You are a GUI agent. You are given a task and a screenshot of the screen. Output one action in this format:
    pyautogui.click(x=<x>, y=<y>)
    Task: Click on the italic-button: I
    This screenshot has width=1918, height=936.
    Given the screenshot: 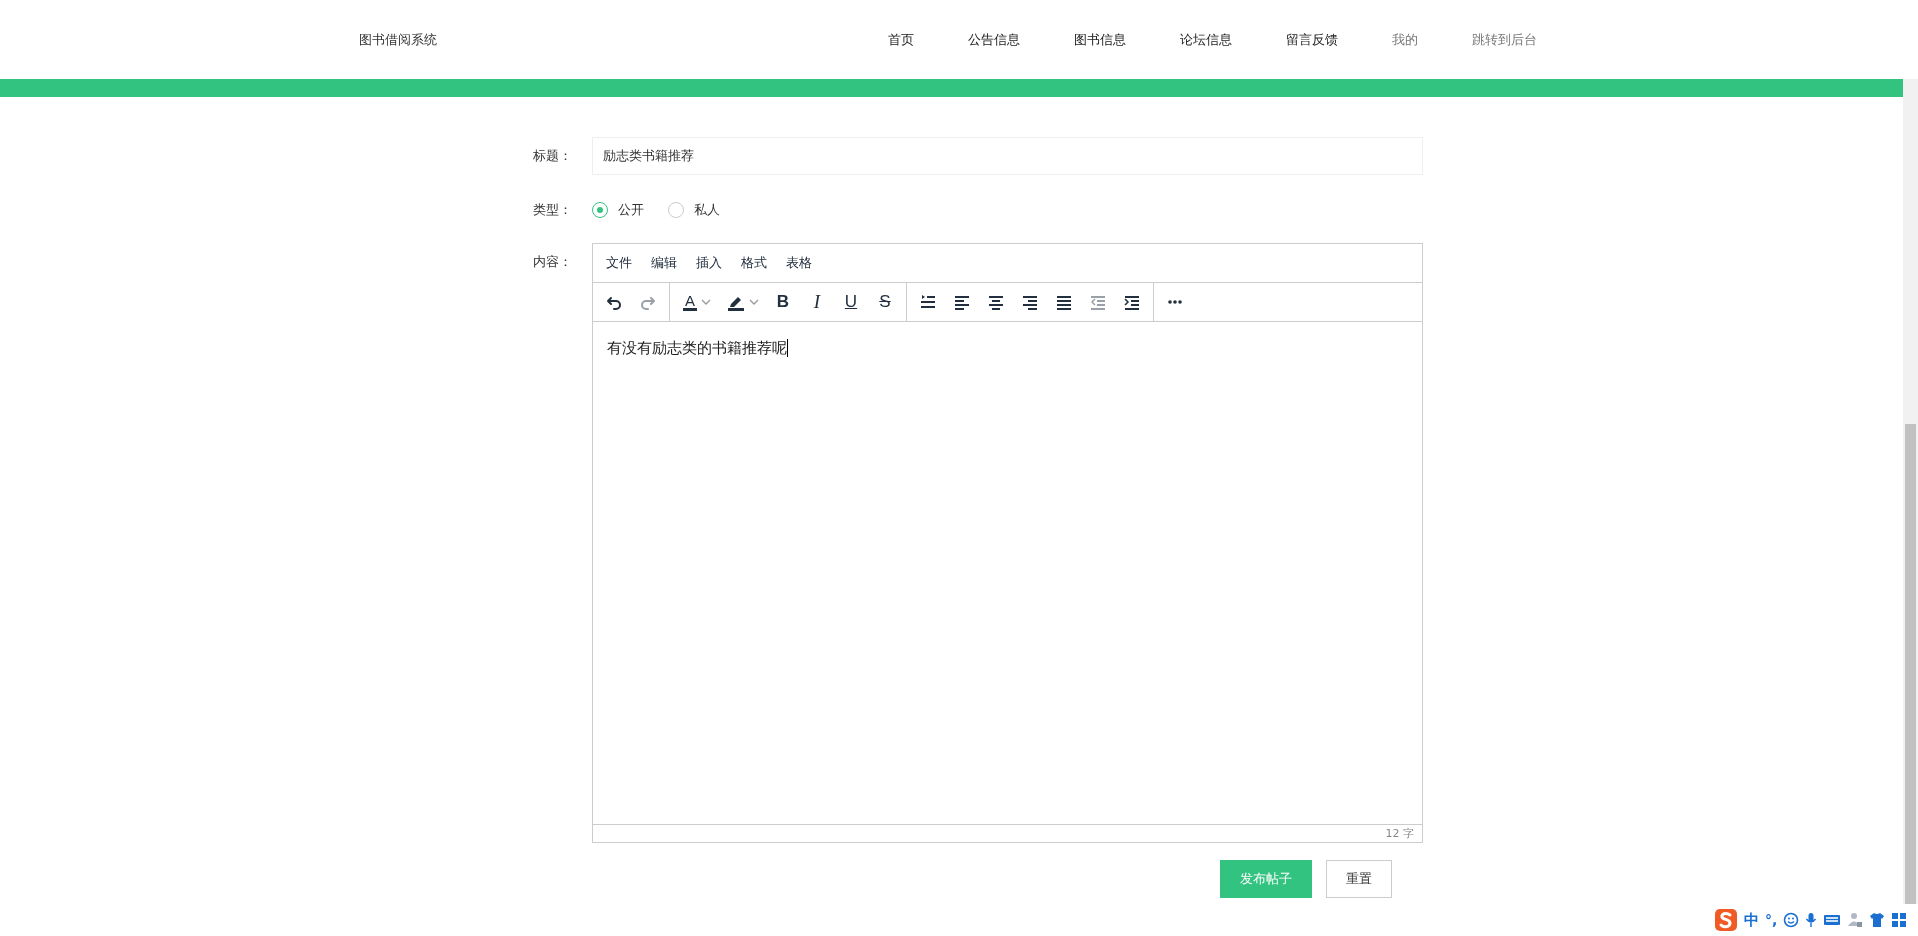 What is the action you would take?
    pyautogui.click(x=817, y=302)
    